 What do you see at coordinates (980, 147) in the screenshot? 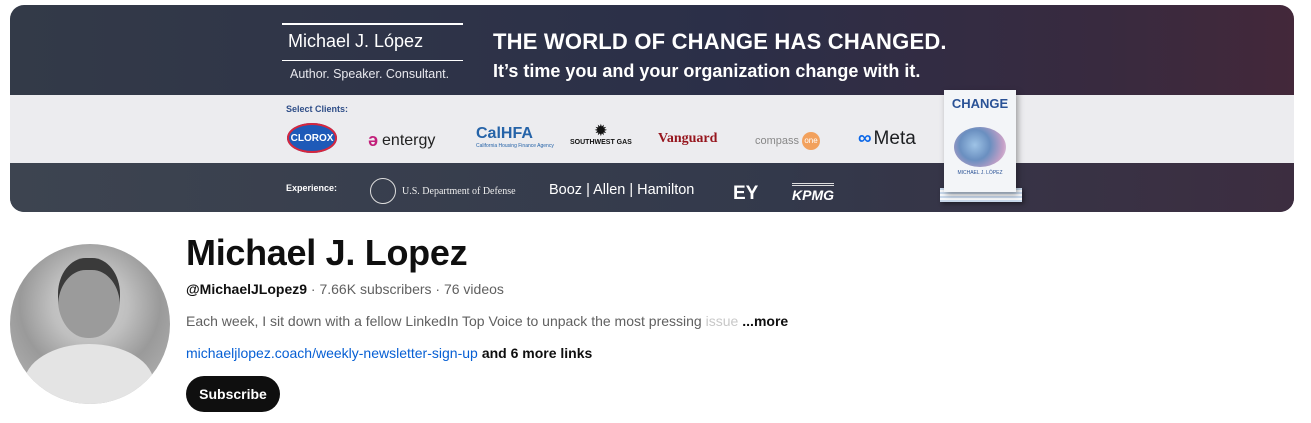
I see `brain-image` at bounding box center [980, 147].